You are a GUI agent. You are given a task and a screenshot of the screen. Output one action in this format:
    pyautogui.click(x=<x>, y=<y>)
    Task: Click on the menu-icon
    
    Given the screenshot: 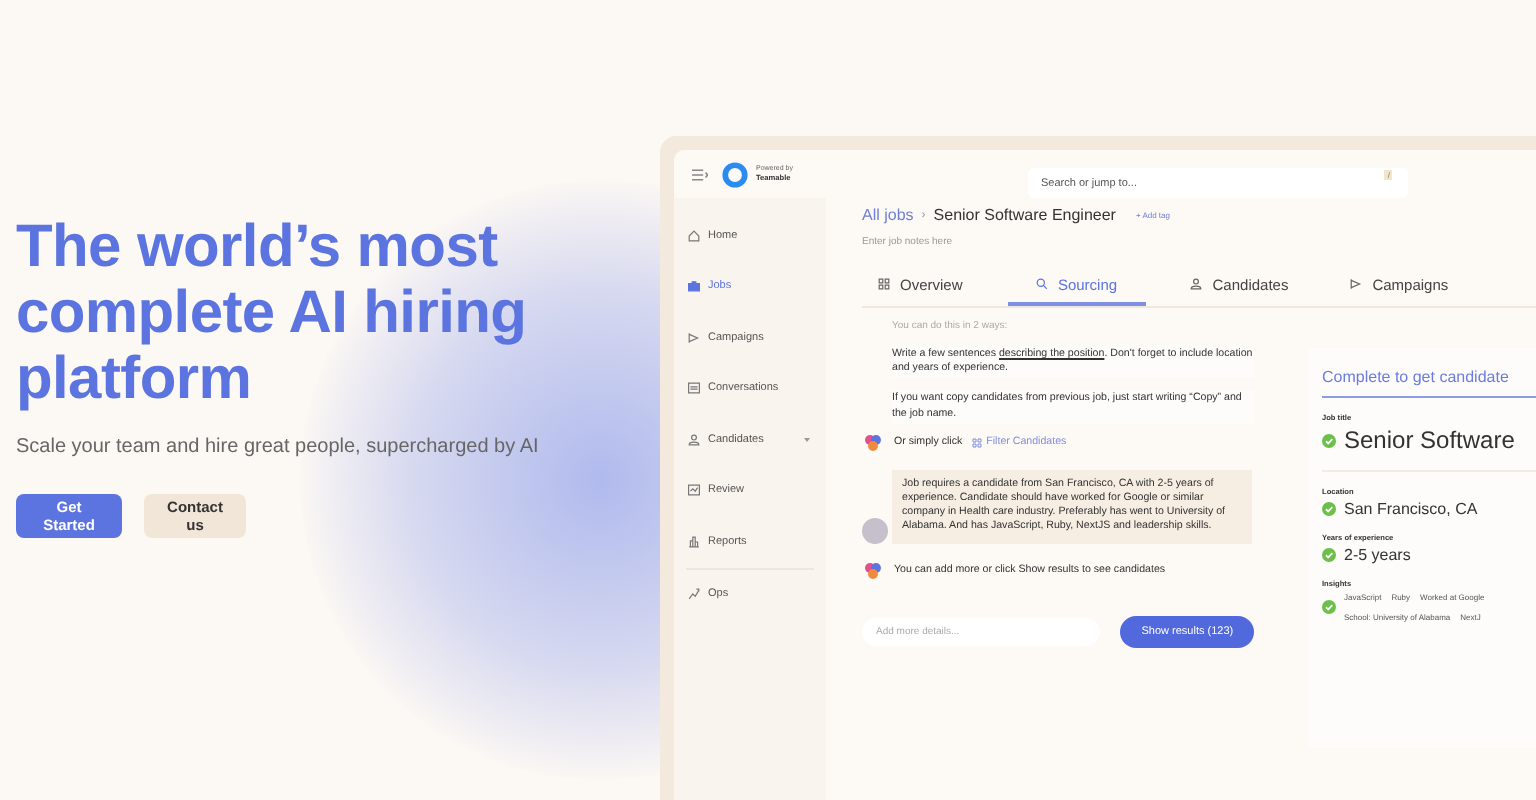 What is the action you would take?
    pyautogui.click(x=700, y=174)
    